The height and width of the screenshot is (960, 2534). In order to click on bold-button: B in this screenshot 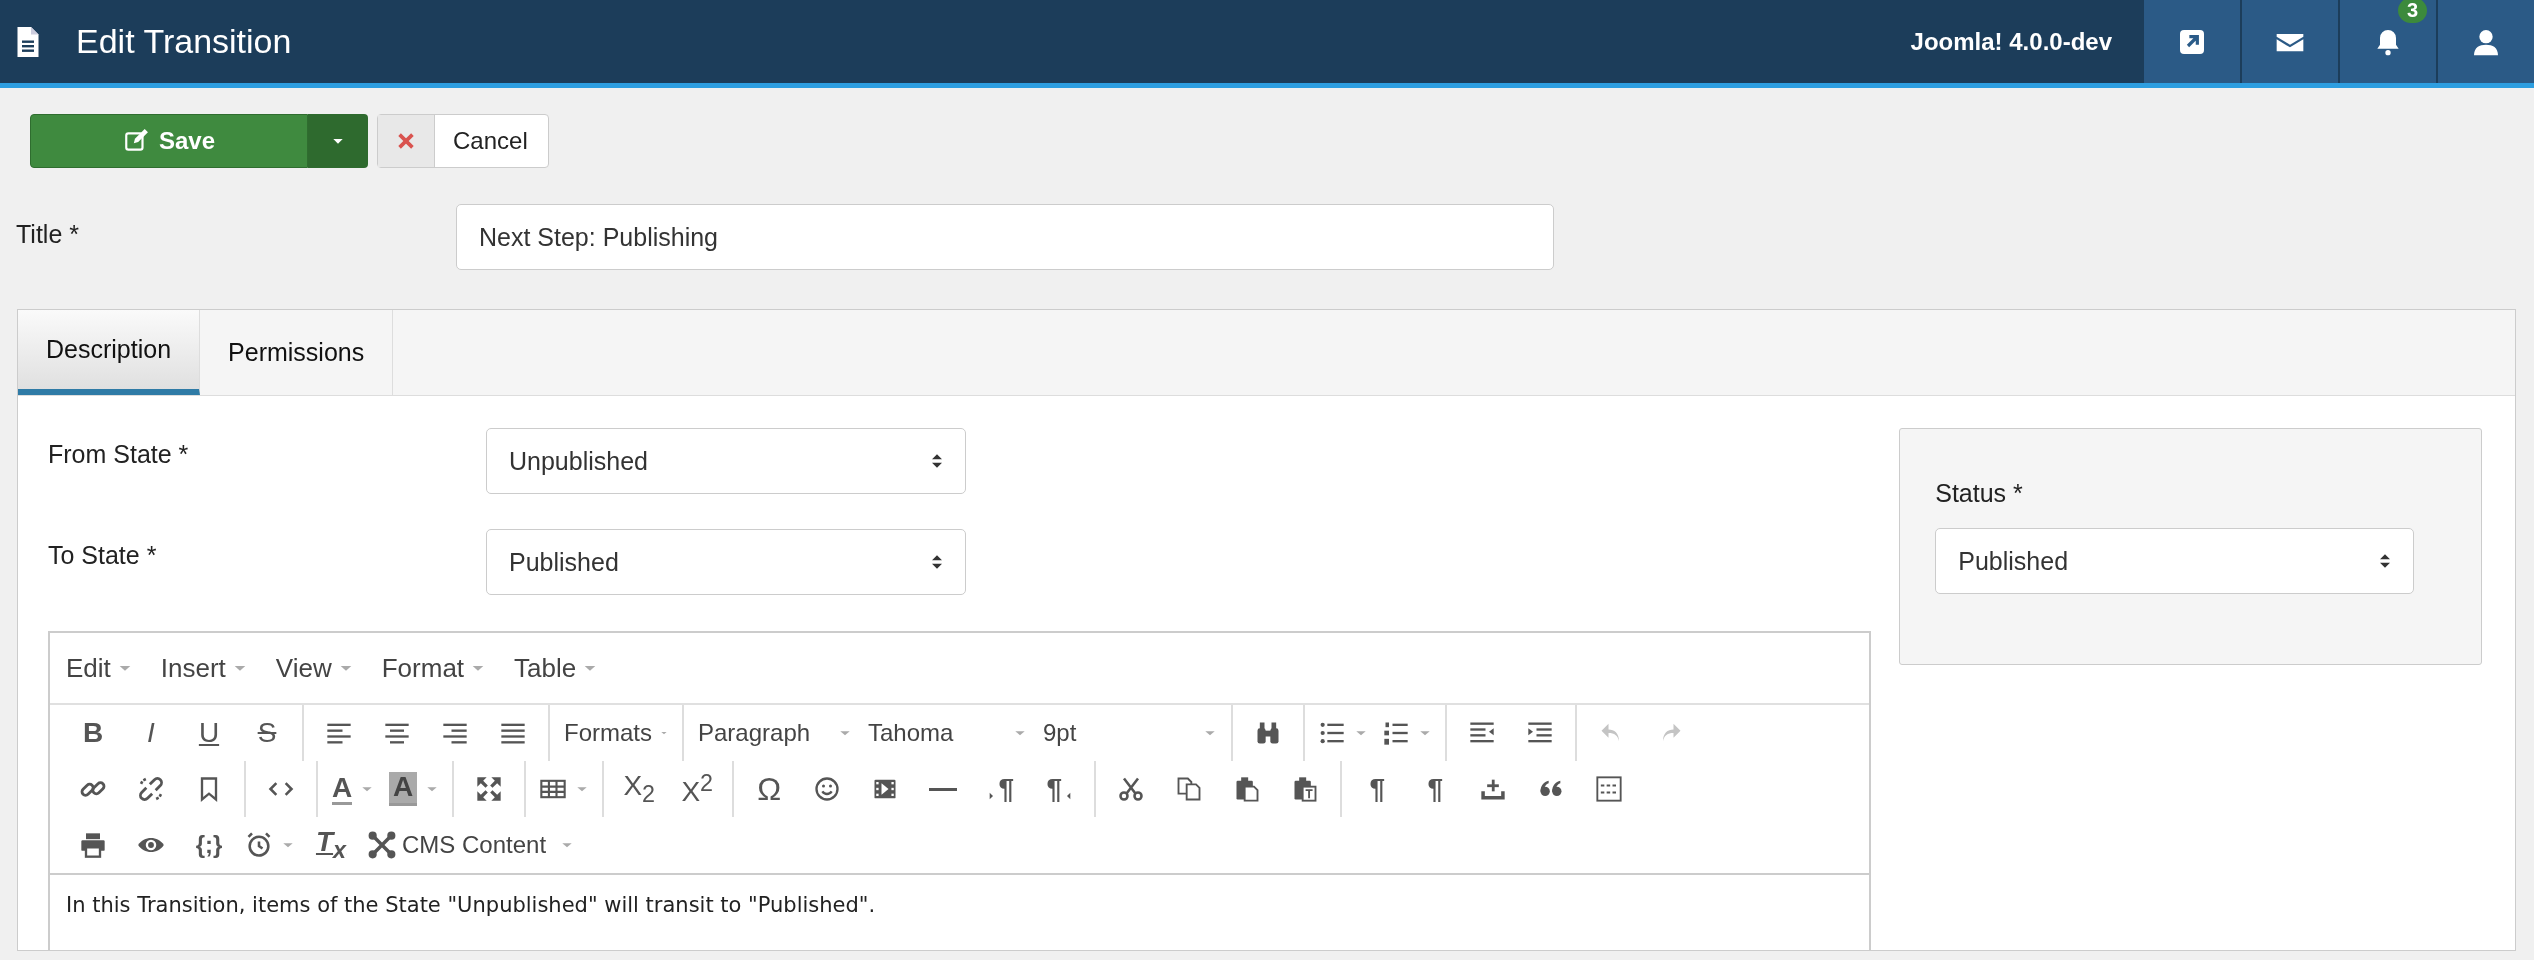, I will do `click(93, 733)`.